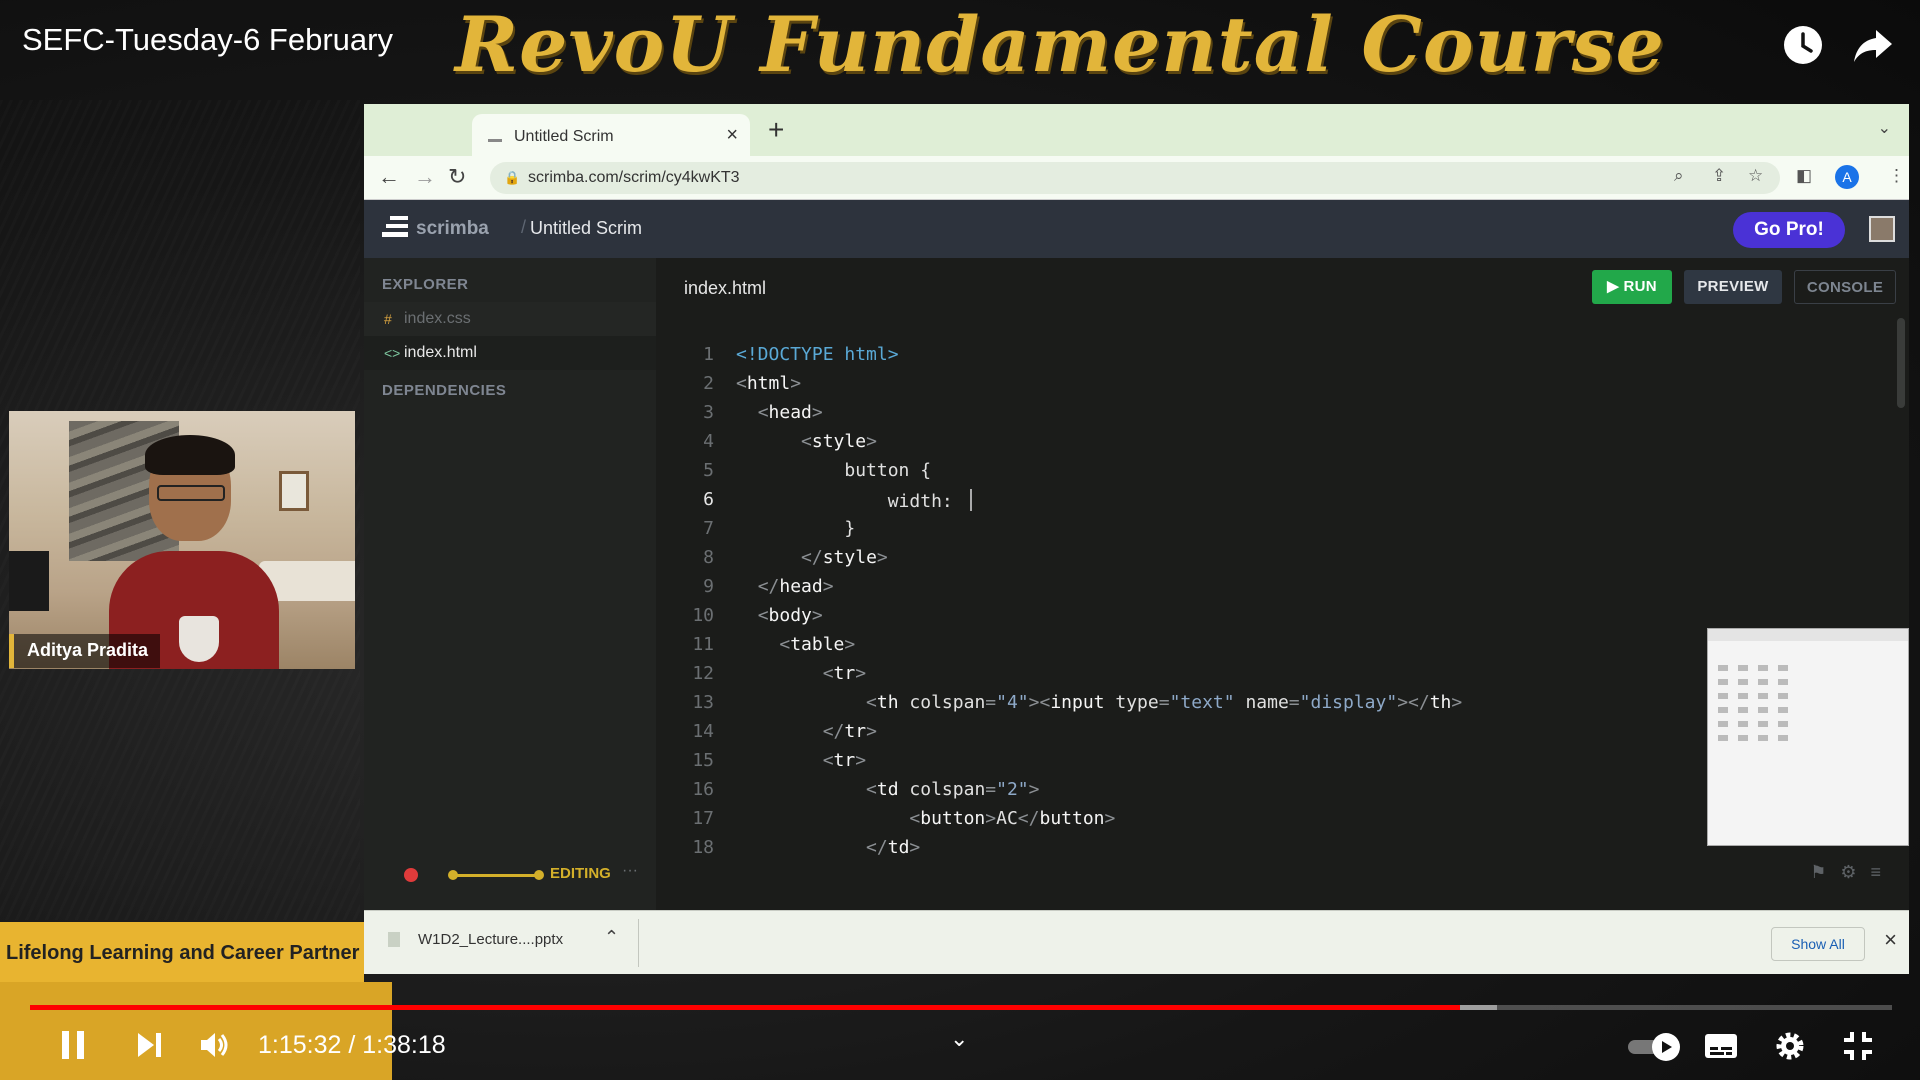  Describe the element at coordinates (1136, 942) in the screenshot. I see `download-bar: W1D2_Lecture....pptx ⌃ Show All ×` at that location.